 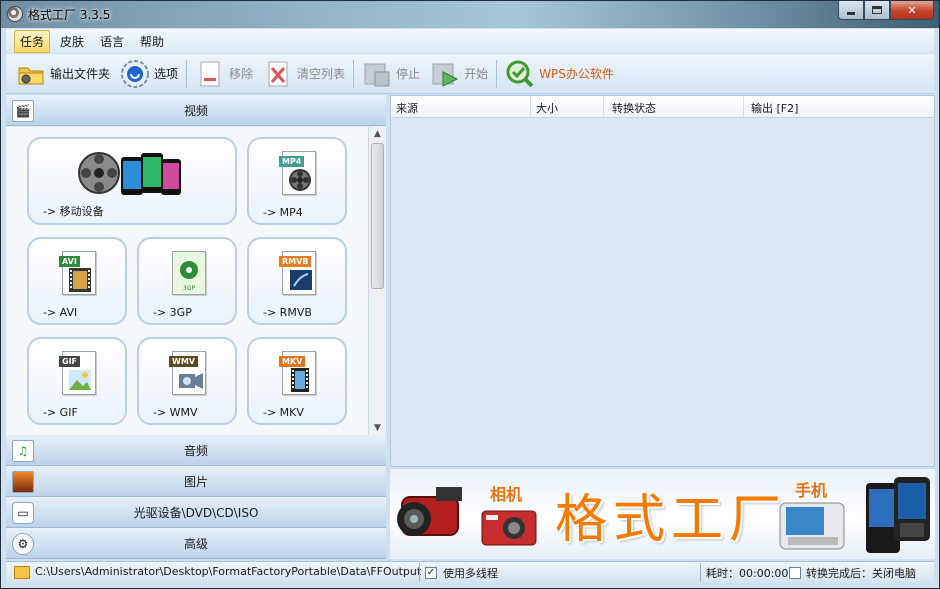 I want to click on stop-button: 停止, so click(x=391, y=74).